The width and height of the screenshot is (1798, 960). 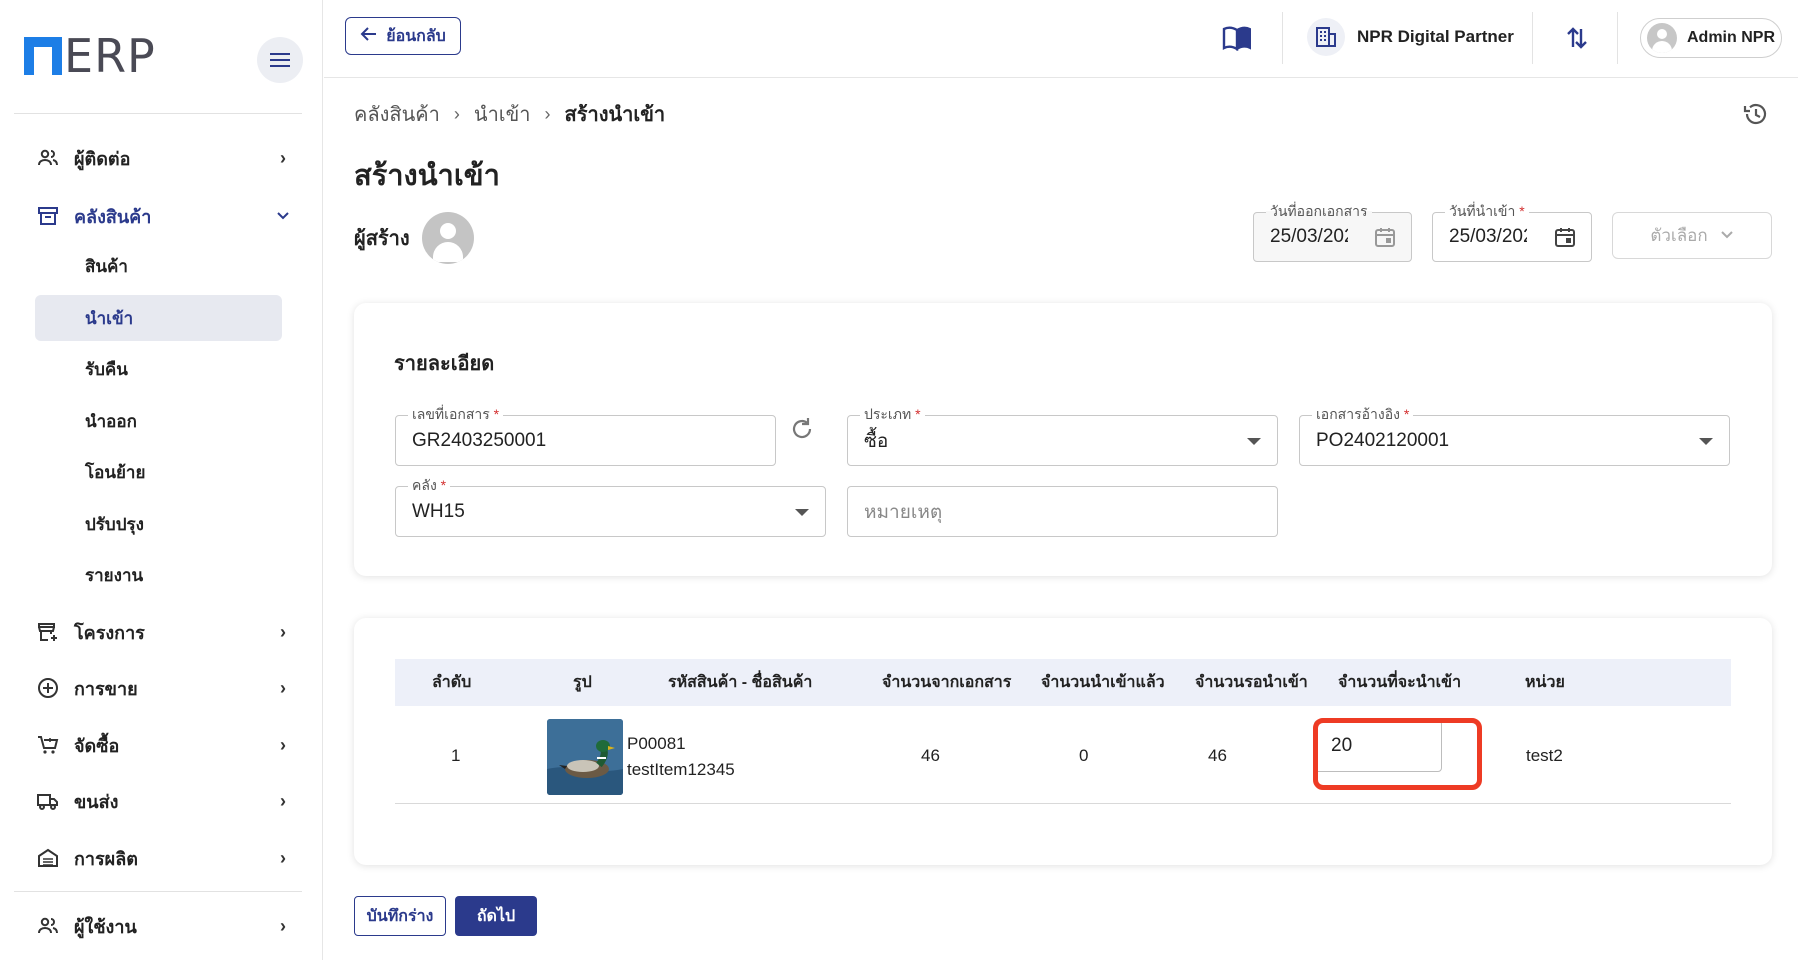 What do you see at coordinates (1062, 511) in the screenshot?
I see `remark-input: หมายเหตุ` at bounding box center [1062, 511].